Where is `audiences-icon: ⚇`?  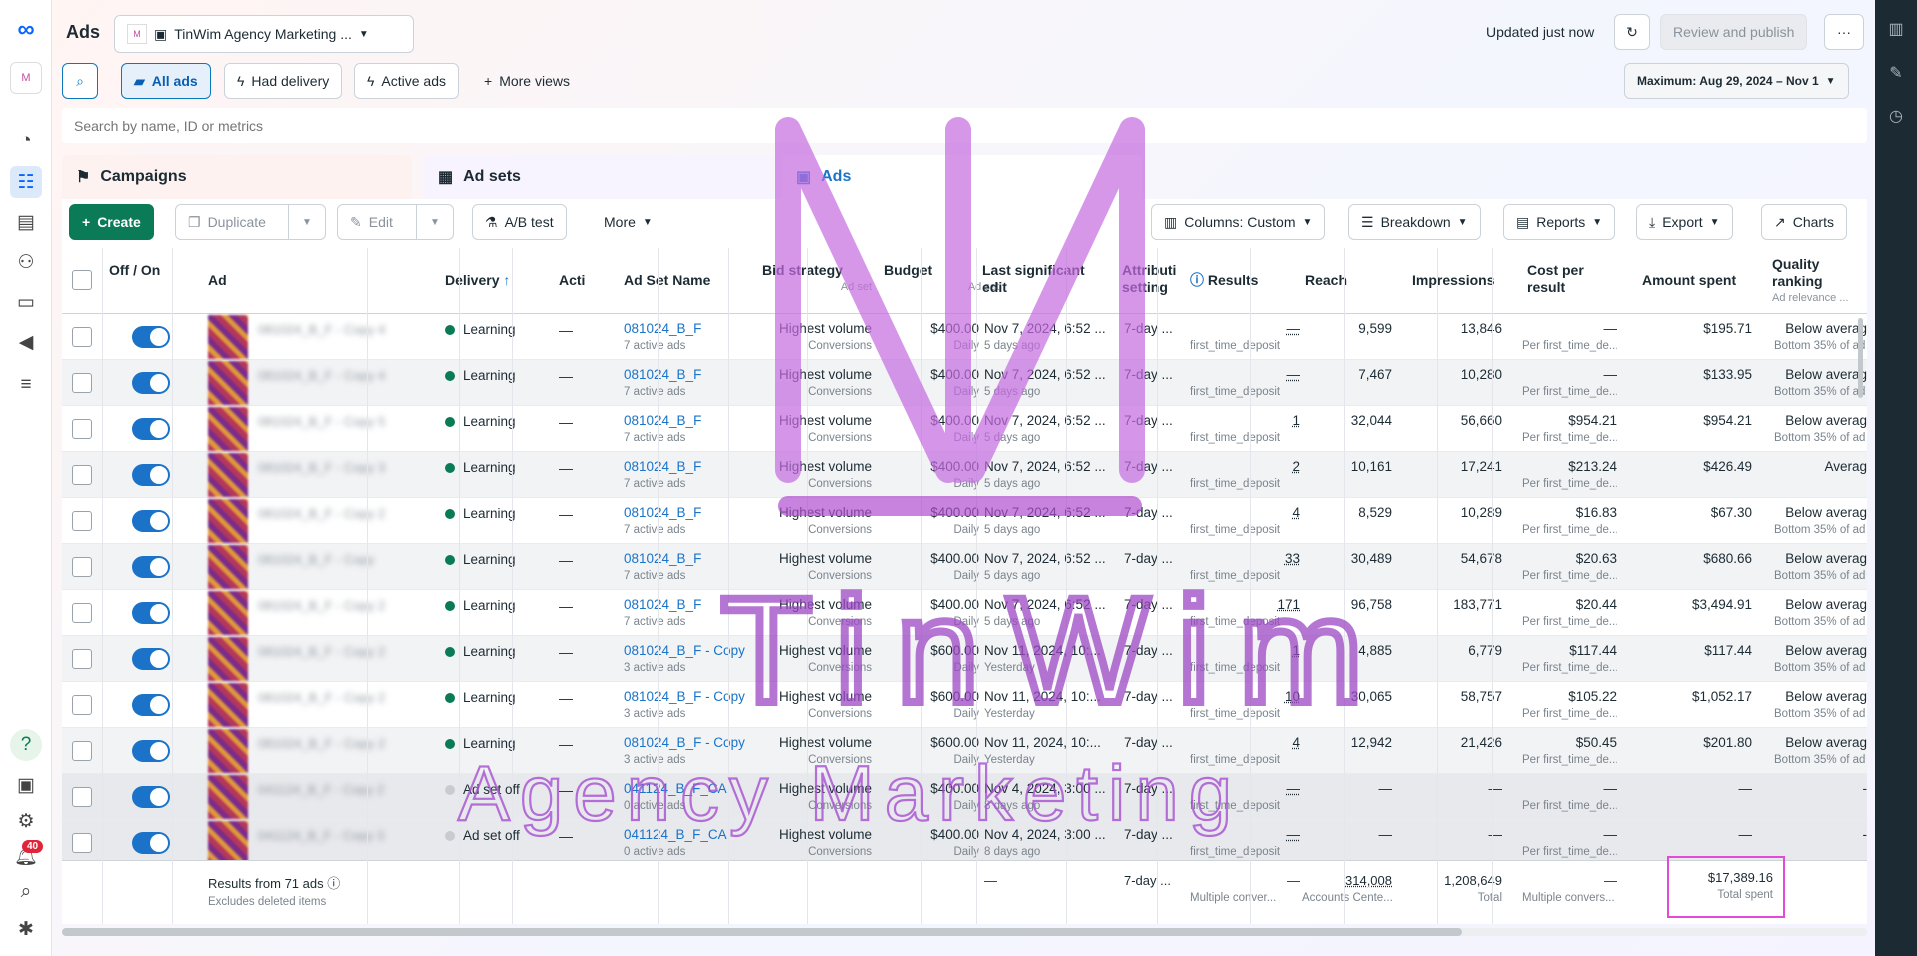 audiences-icon: ⚇ is located at coordinates (26, 262).